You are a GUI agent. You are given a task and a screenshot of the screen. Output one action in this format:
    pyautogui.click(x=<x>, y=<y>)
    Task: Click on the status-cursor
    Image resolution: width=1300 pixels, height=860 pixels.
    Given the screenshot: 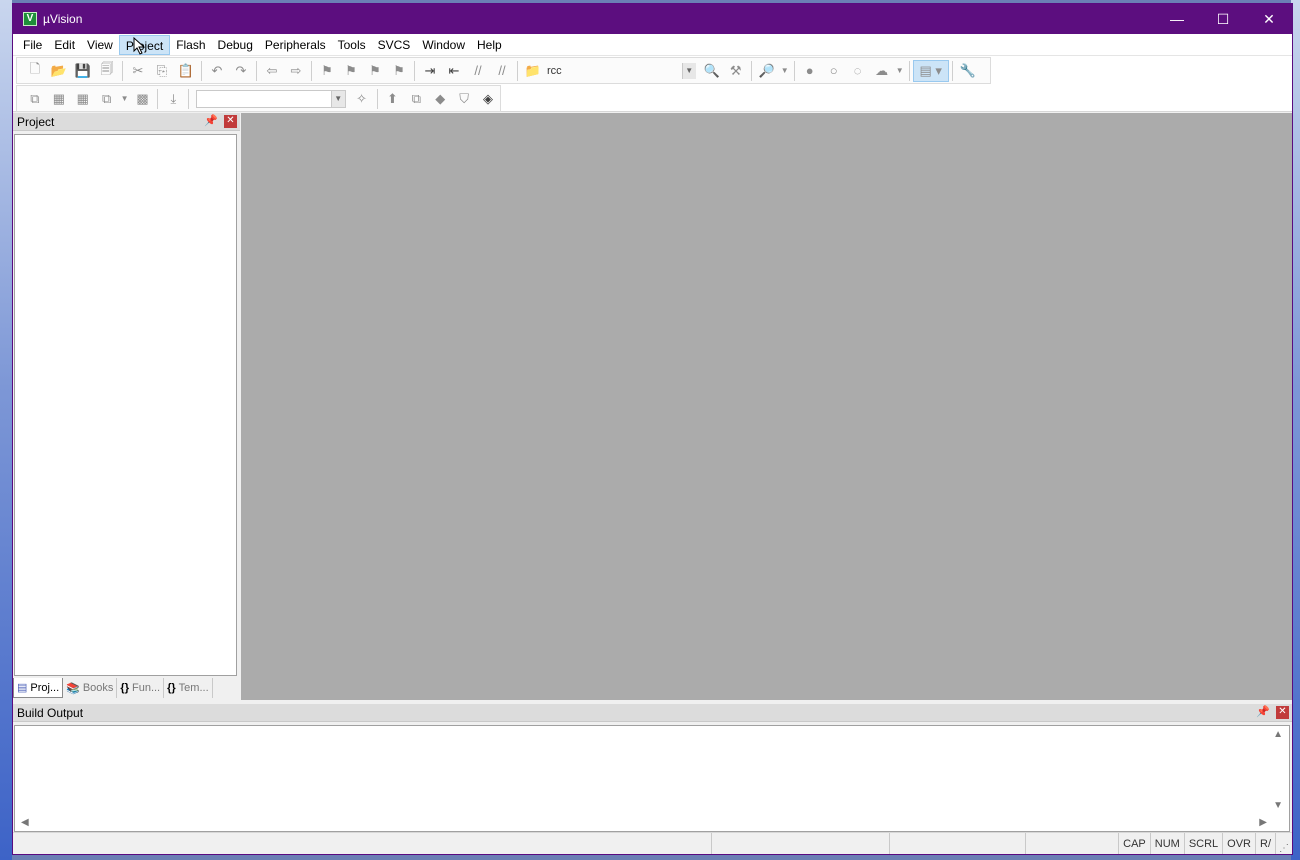 What is the action you would take?
    pyautogui.click(x=1073, y=843)
    